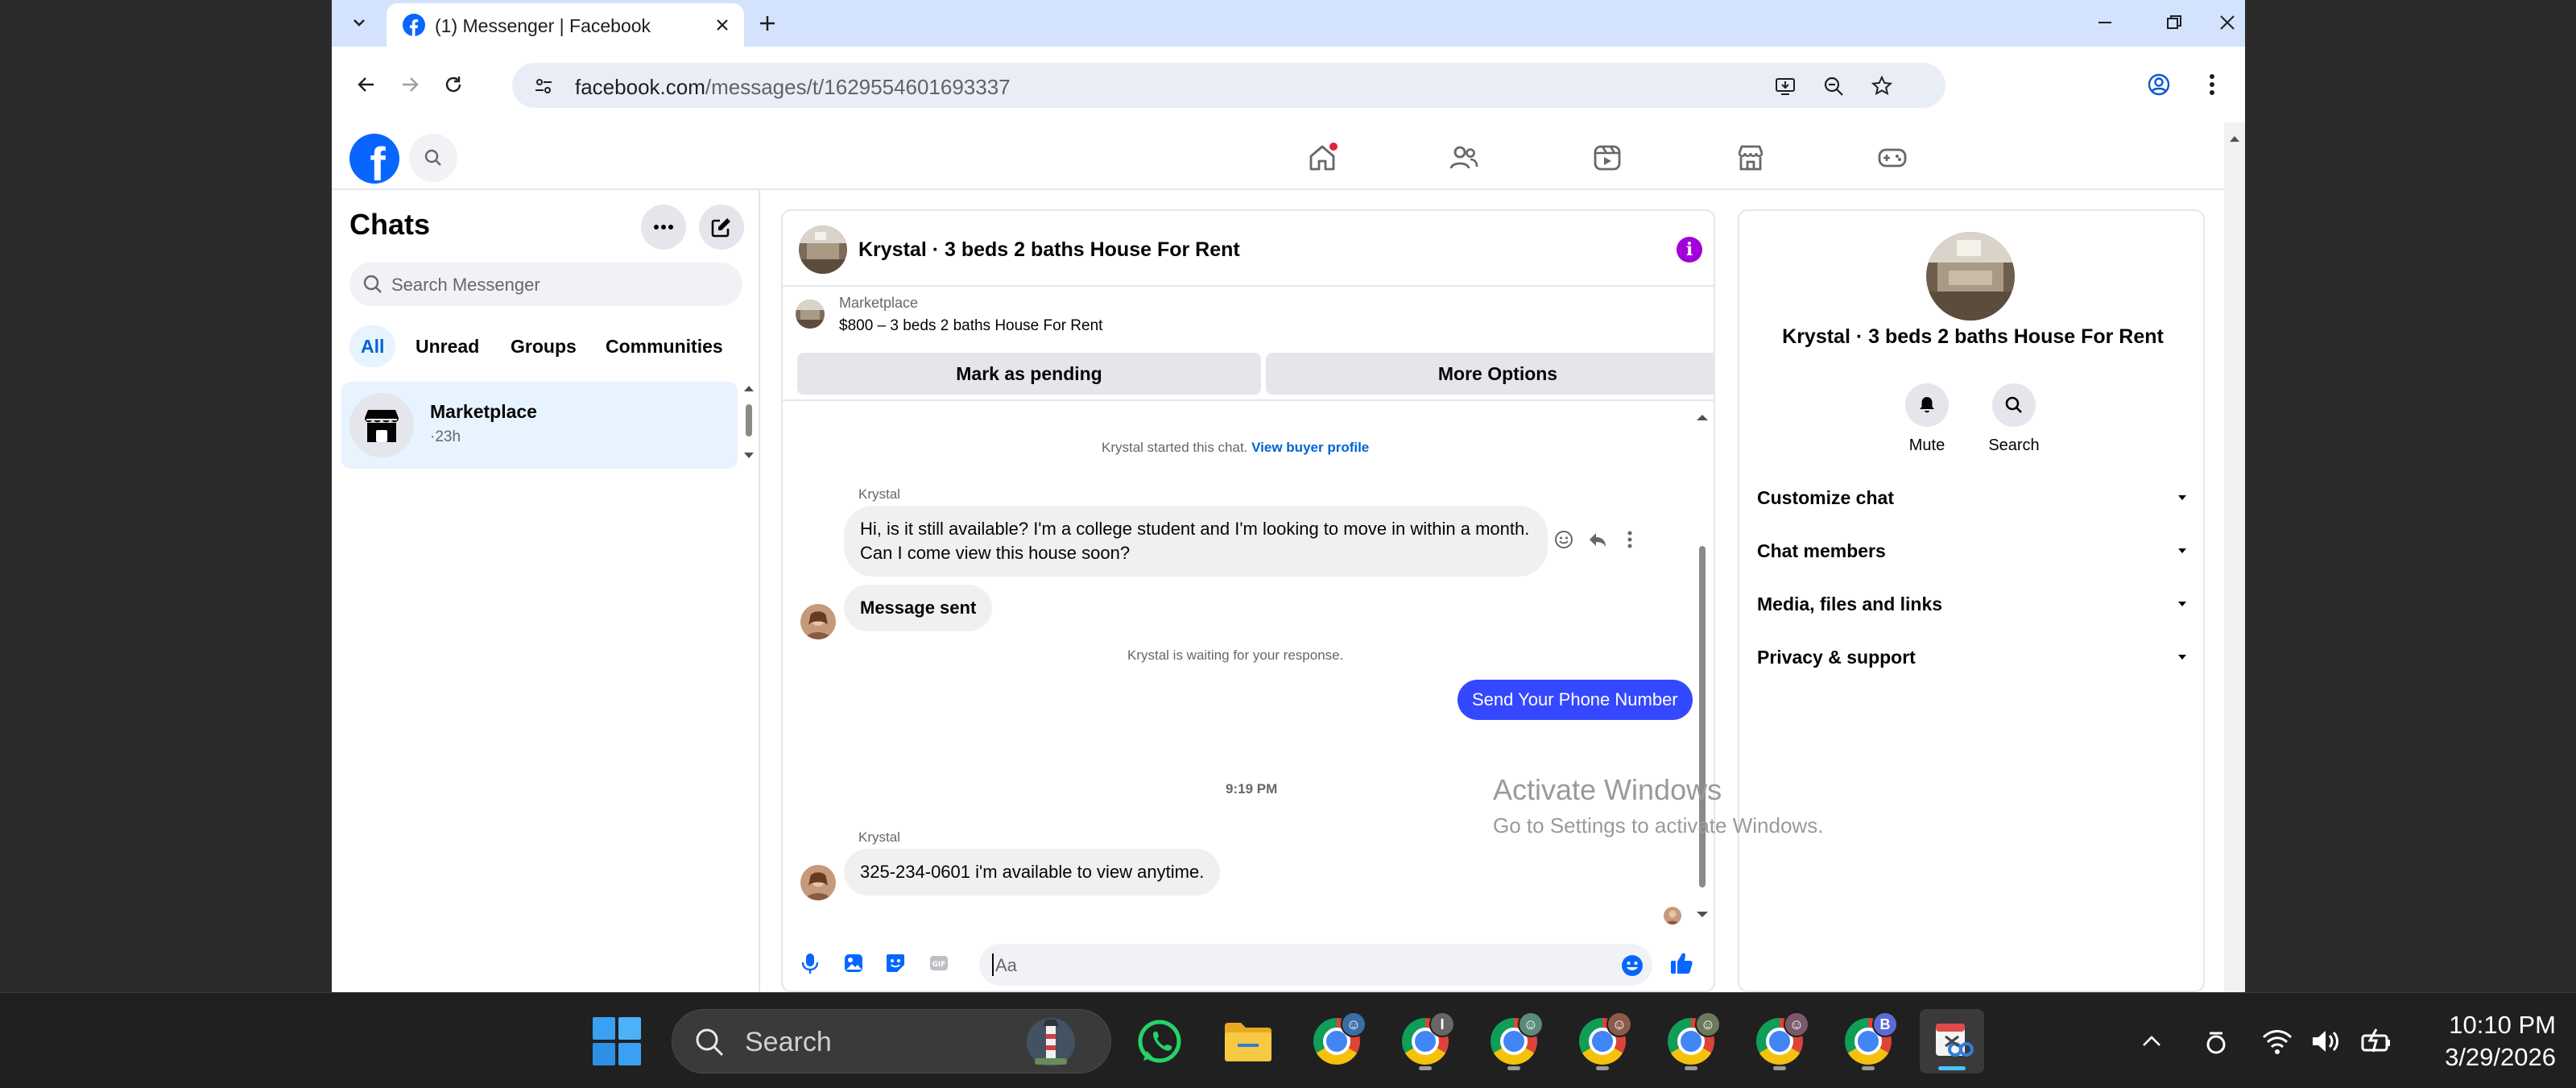 The width and height of the screenshot is (2576, 1088). Describe the element at coordinates (1159, 1041) in the screenshot. I see `whatsapp-icon` at that location.